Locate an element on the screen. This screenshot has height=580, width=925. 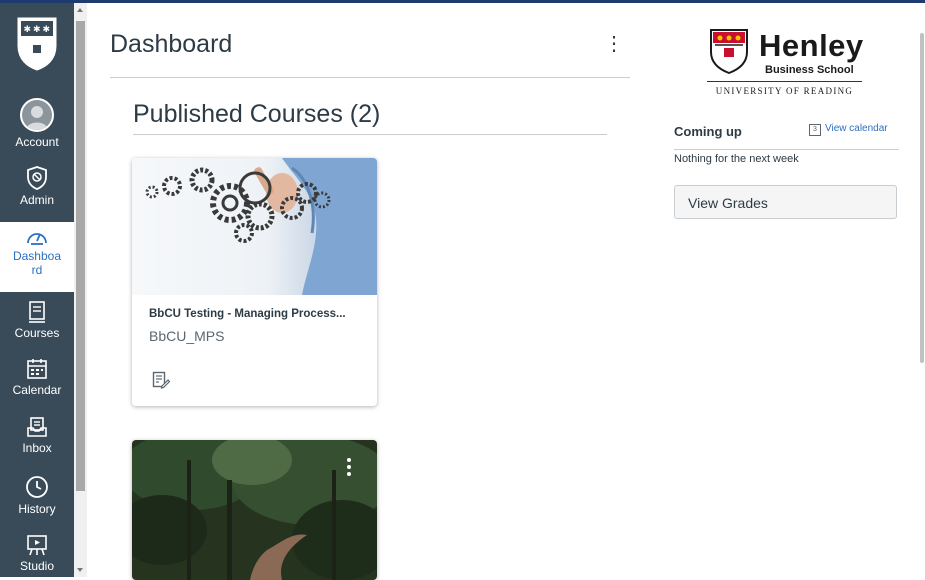
calendar-small-icon: 3 is located at coordinates (815, 130).